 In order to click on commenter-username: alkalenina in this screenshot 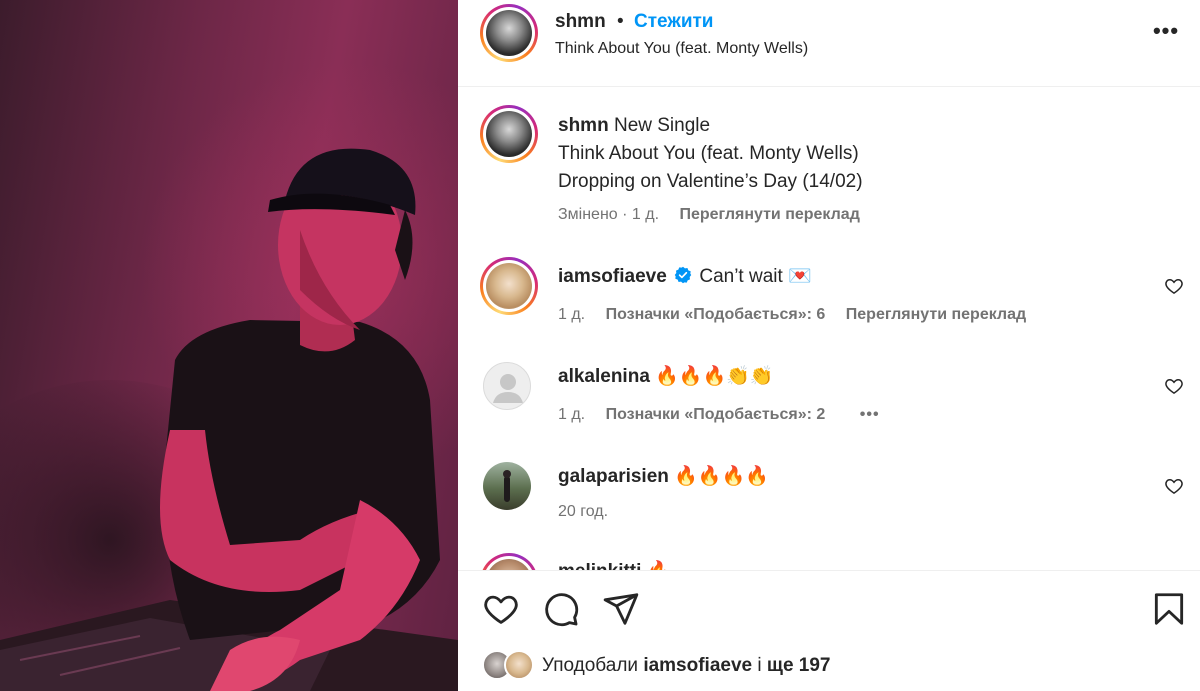, I will do `click(604, 376)`.